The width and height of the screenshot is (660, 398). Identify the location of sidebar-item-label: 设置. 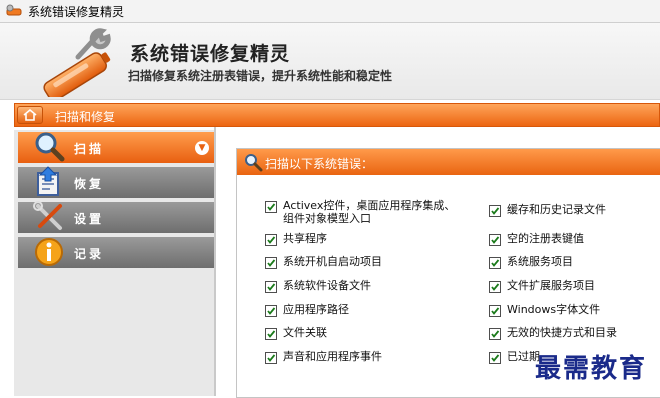
(89, 219).